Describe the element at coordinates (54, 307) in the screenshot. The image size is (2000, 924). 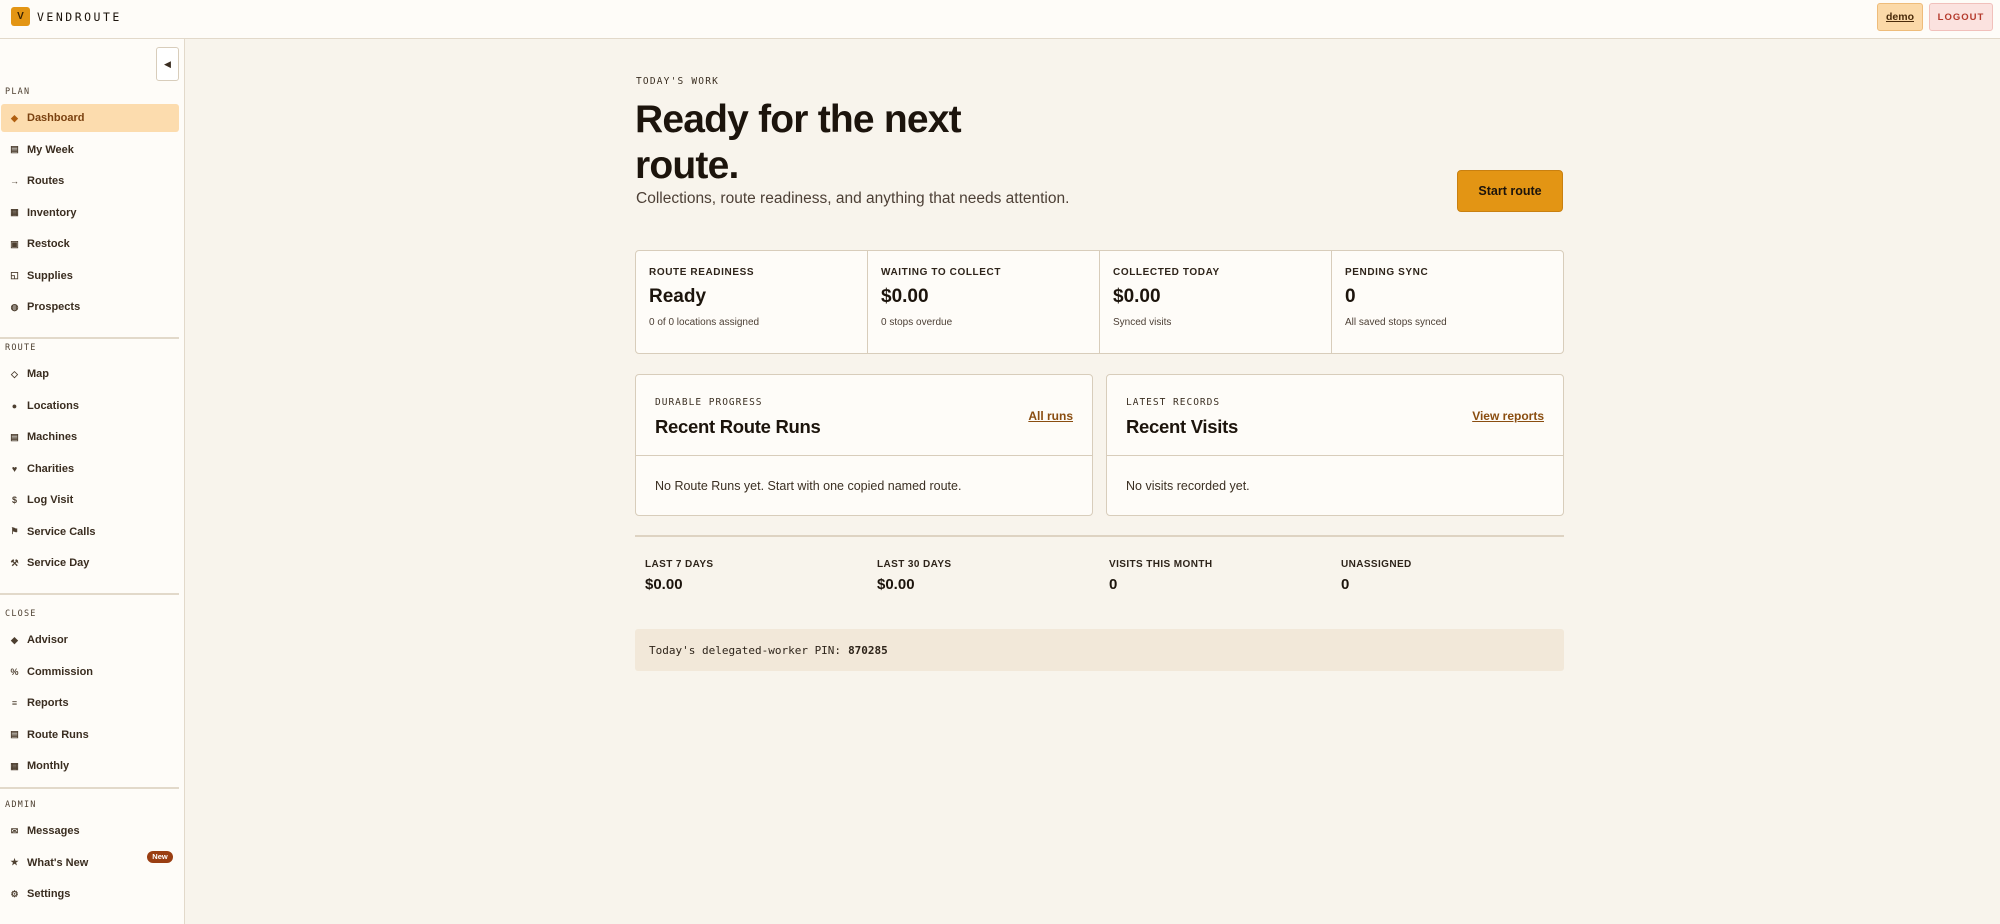
I see `sidebar-item-label: Prospects` at that location.